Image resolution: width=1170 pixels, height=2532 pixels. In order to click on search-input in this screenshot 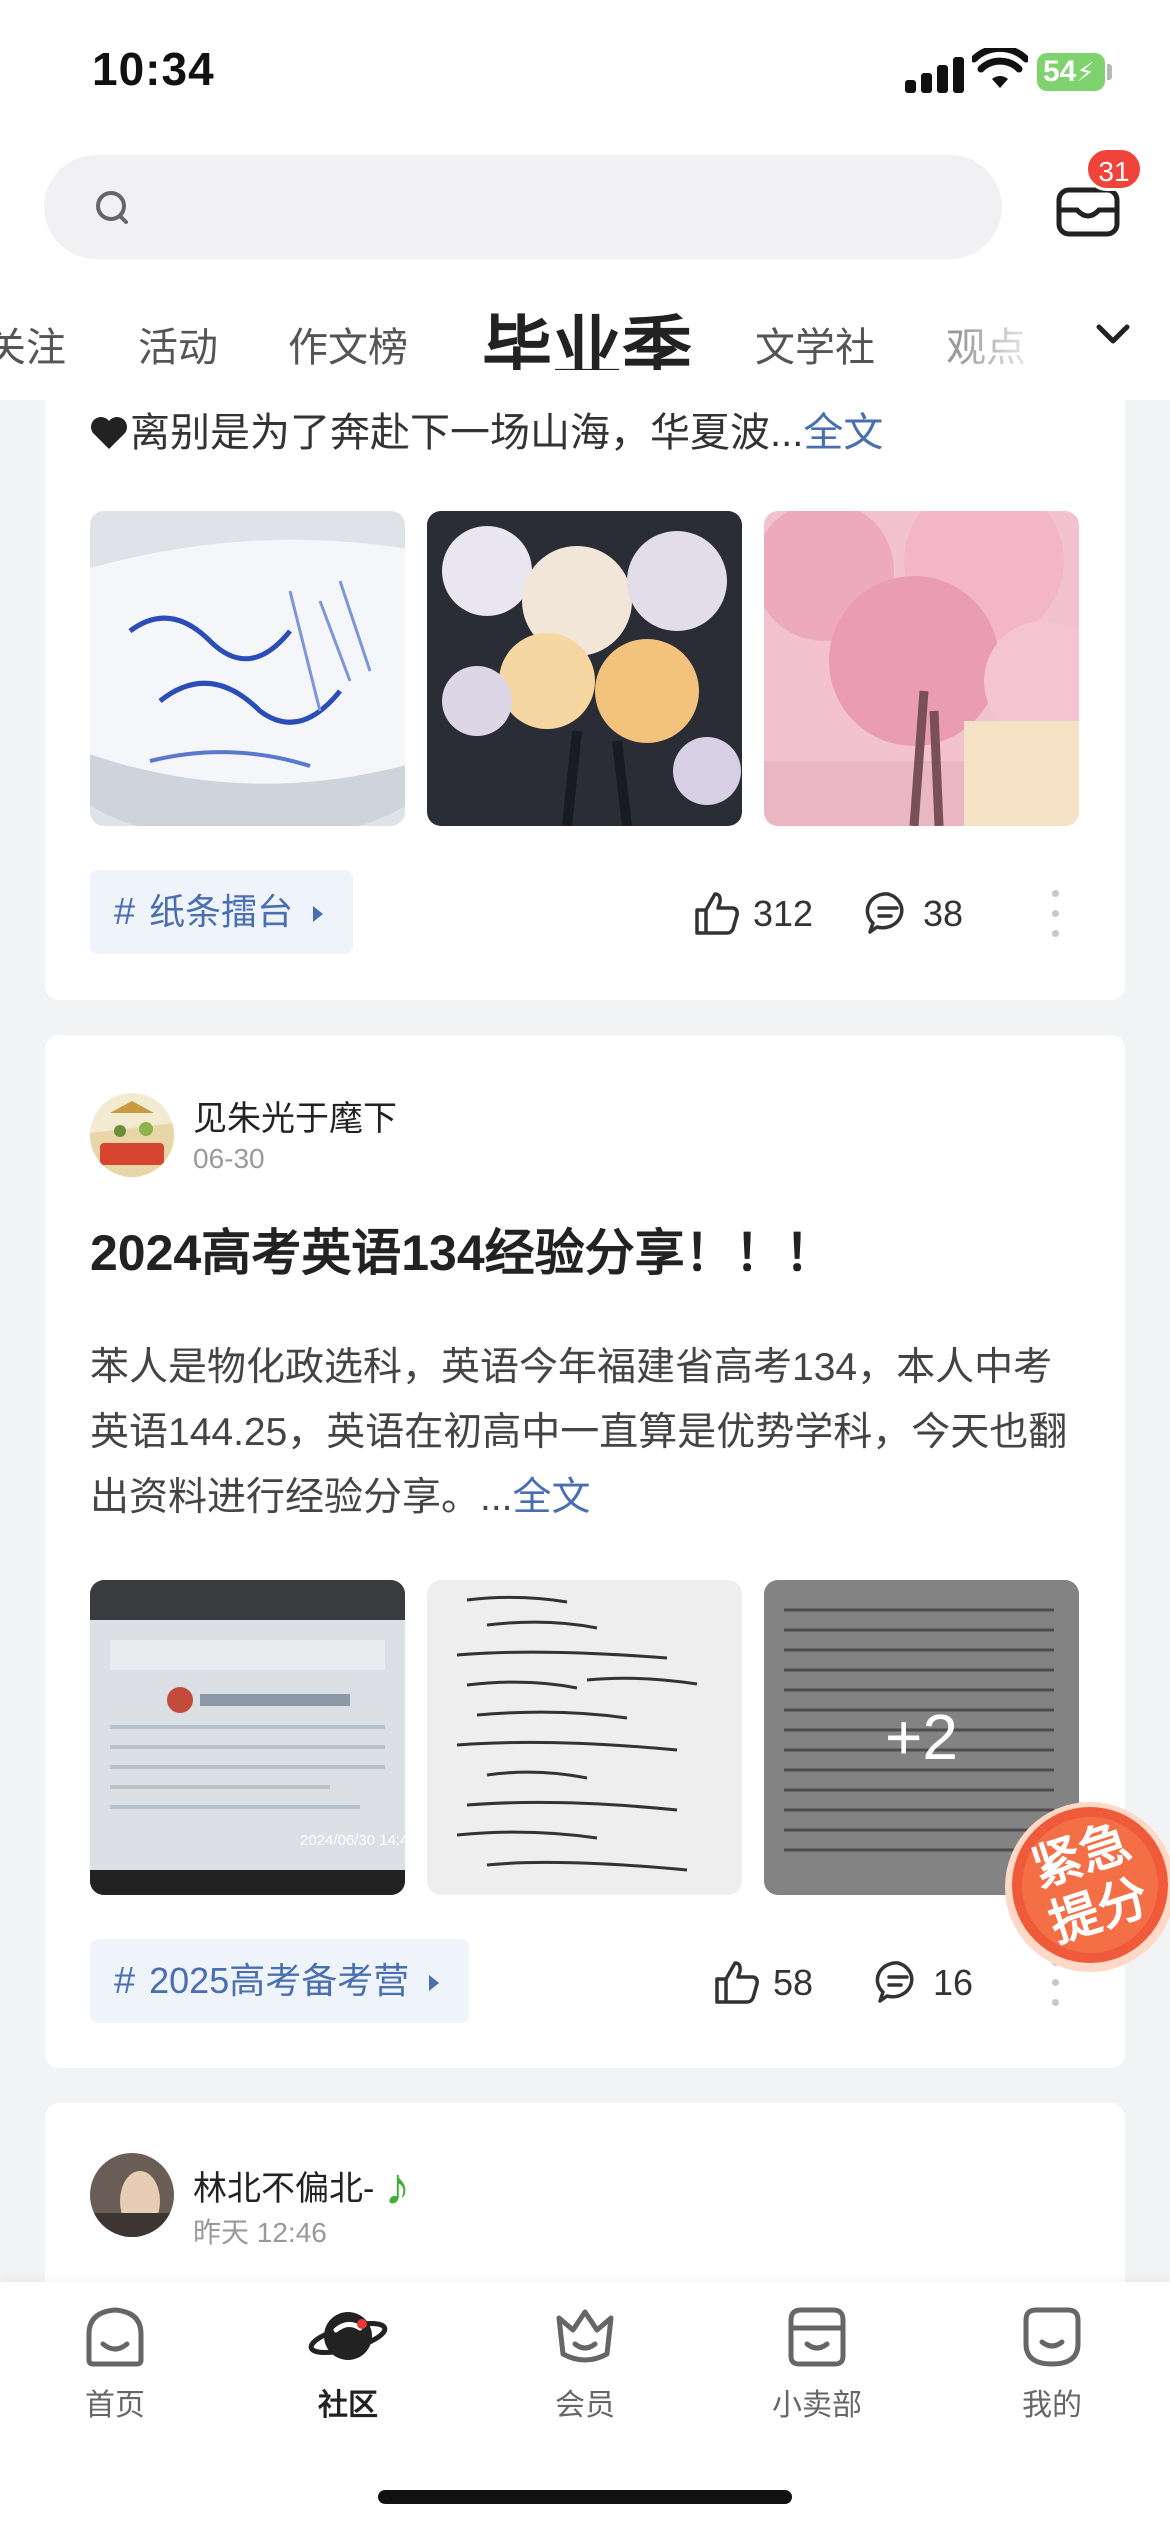, I will do `click(523, 207)`.